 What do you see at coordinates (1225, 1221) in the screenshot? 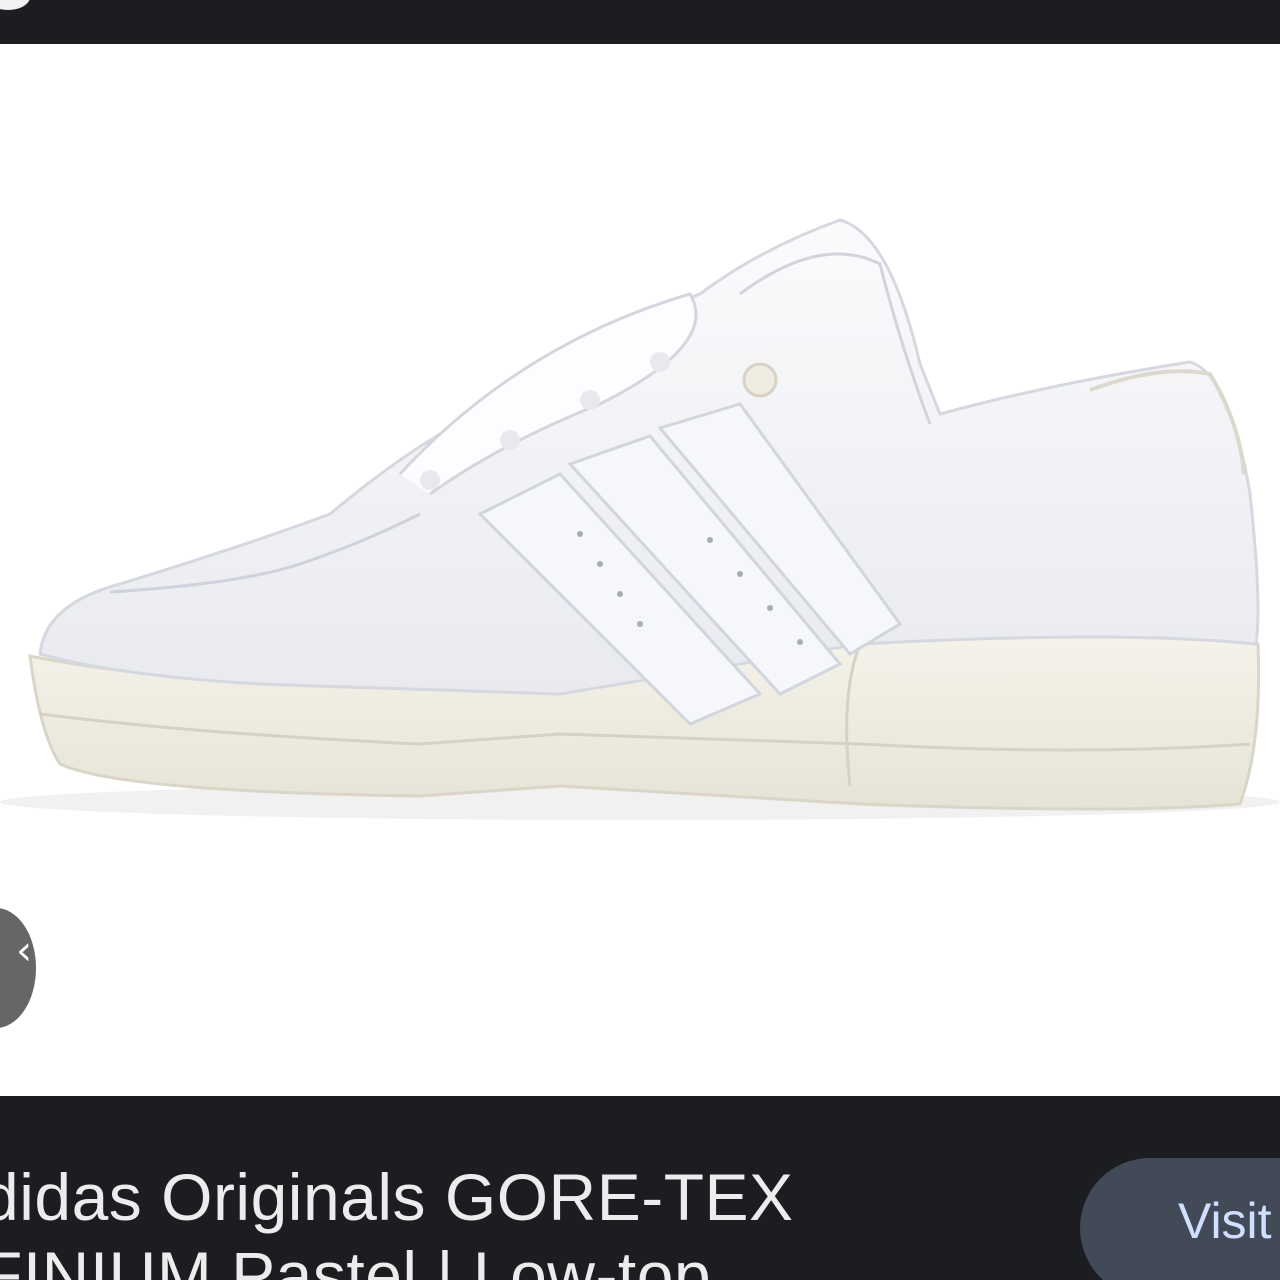
I see `visit-button-label: Visit` at bounding box center [1225, 1221].